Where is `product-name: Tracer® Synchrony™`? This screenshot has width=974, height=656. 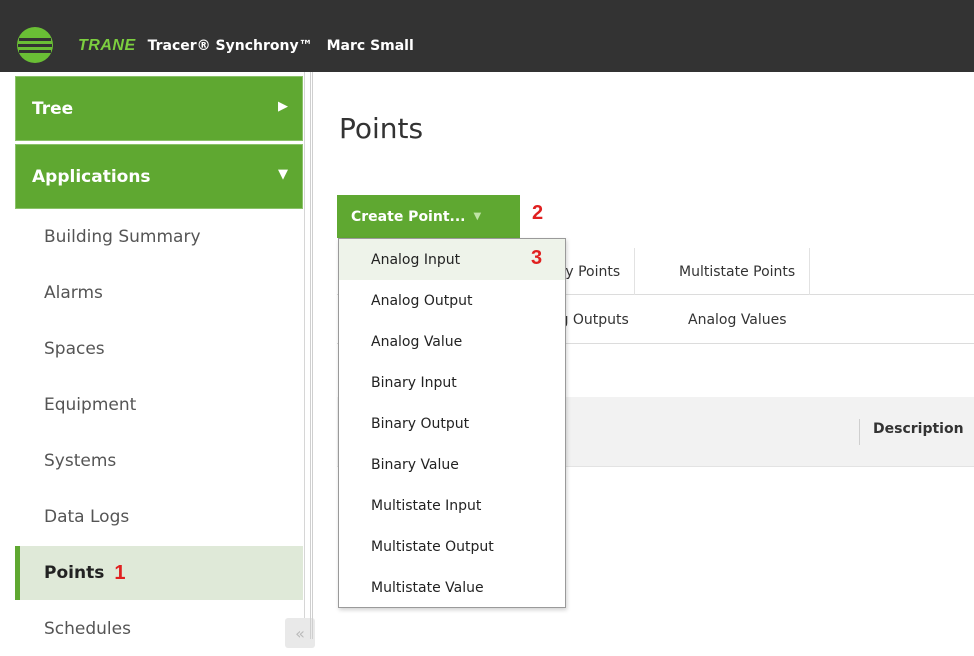 product-name: Tracer® Synchrony™ is located at coordinates (230, 46).